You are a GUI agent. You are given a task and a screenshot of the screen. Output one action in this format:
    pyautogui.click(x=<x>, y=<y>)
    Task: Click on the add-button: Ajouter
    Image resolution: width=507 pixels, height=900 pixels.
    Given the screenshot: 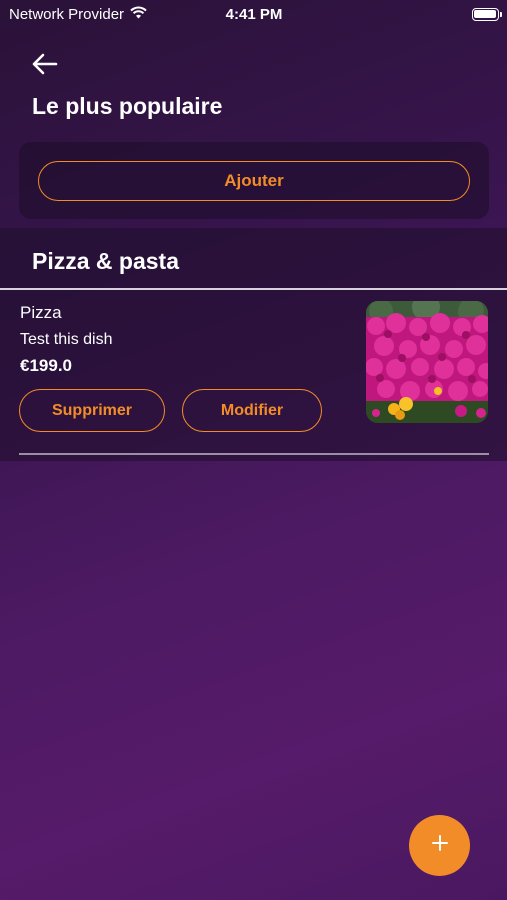 What is the action you would take?
    pyautogui.click(x=254, y=181)
    